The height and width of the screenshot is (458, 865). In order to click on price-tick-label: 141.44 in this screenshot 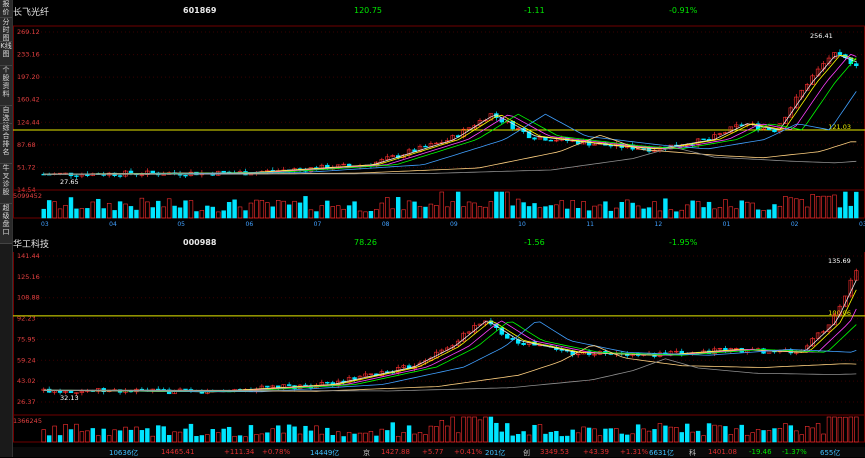, I will do `click(28, 256)`.